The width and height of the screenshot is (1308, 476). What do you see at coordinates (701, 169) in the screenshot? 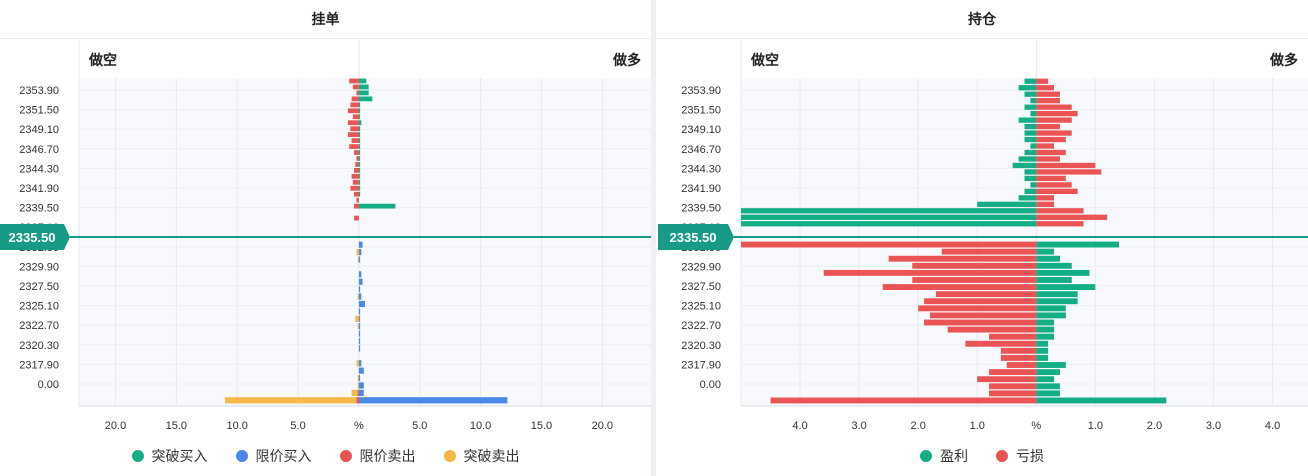
I see `y-tick-label: 2344.30` at bounding box center [701, 169].